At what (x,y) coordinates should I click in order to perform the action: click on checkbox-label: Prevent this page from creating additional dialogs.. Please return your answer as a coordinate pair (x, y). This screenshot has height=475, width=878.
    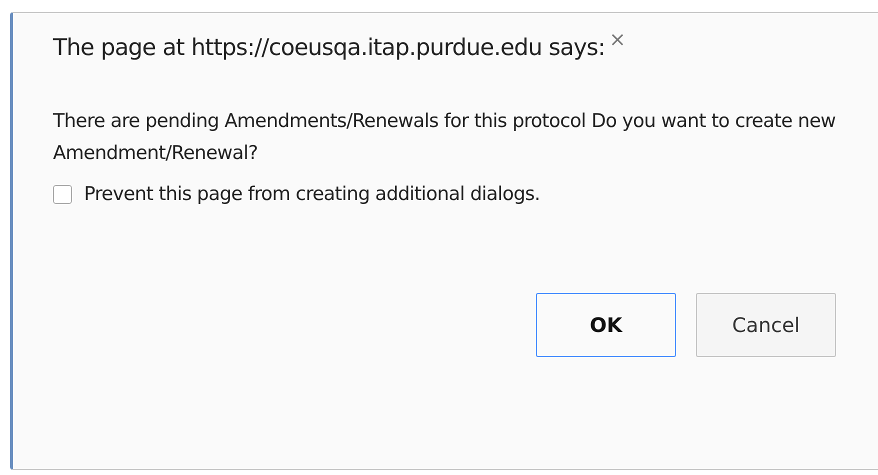
    Looking at the image, I should click on (312, 194).